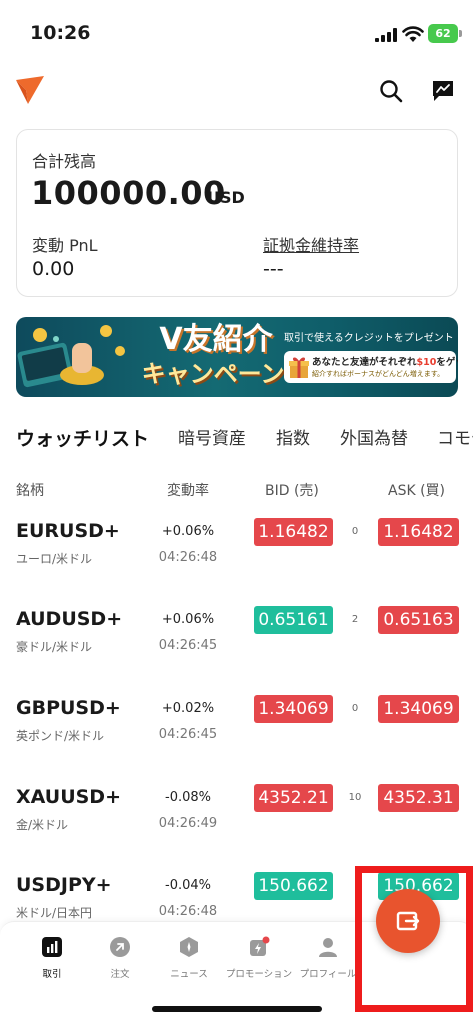 The width and height of the screenshot is (473, 1024). I want to click on orders-icon, so click(120, 947).